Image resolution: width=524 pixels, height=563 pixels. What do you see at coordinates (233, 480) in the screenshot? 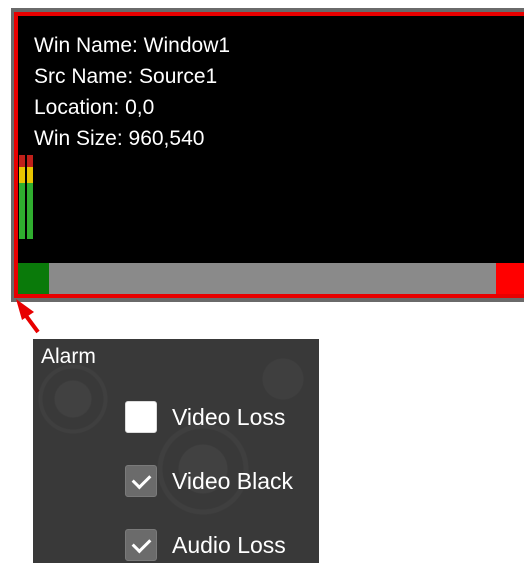
I see `video-black-label: Video Black` at bounding box center [233, 480].